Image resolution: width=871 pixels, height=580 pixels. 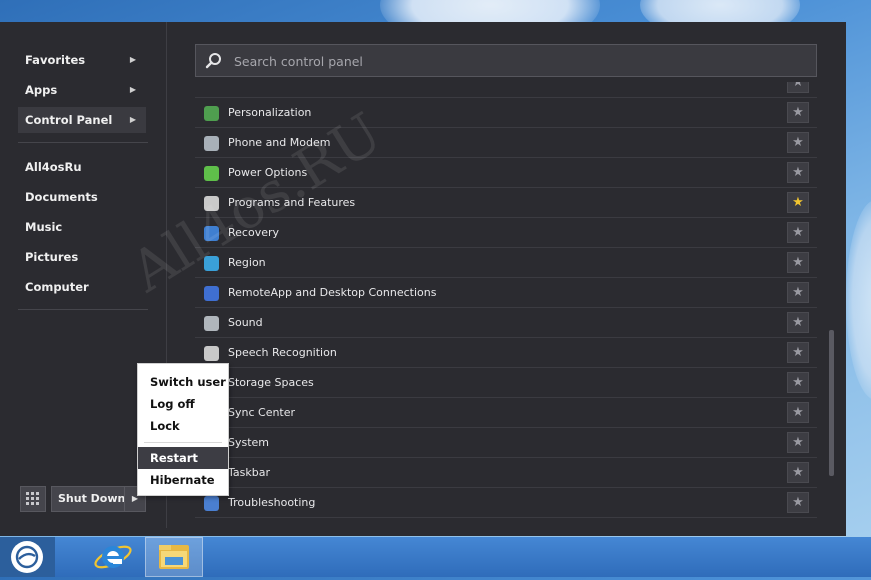 What do you see at coordinates (213, 61) in the screenshot?
I see `search-icon` at bounding box center [213, 61].